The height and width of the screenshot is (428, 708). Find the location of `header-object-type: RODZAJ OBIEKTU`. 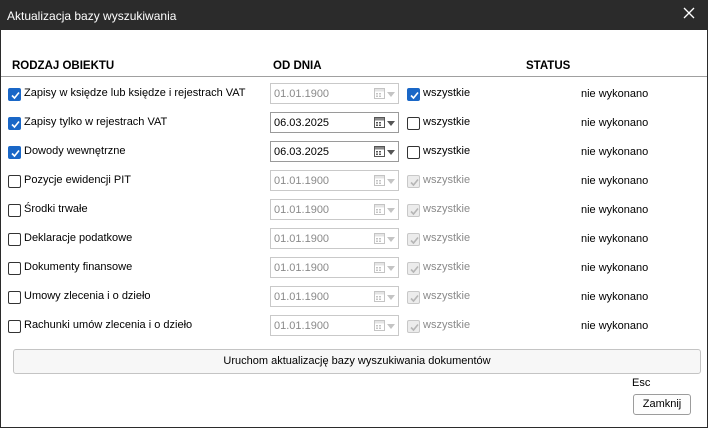

header-object-type: RODZAJ OBIEKTU is located at coordinates (63, 66).